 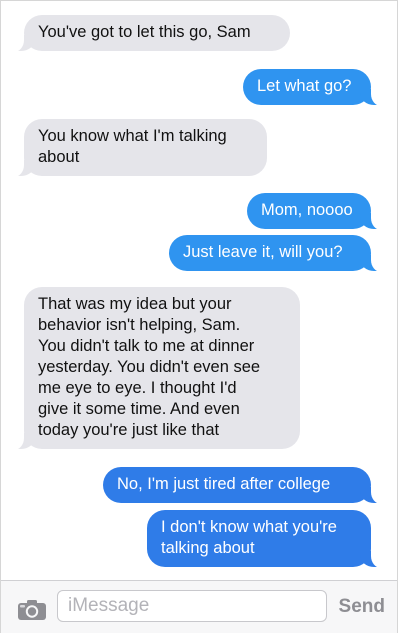 I want to click on message-bubble-received: You've got to let this go, Sam, so click(x=151, y=33).